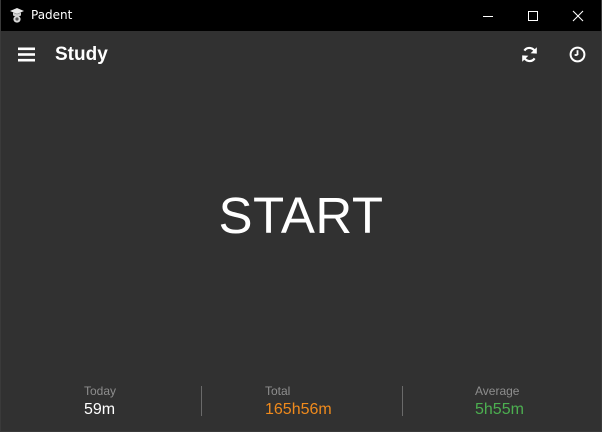 This screenshot has height=432, width=602. I want to click on close-button, so click(578, 15).